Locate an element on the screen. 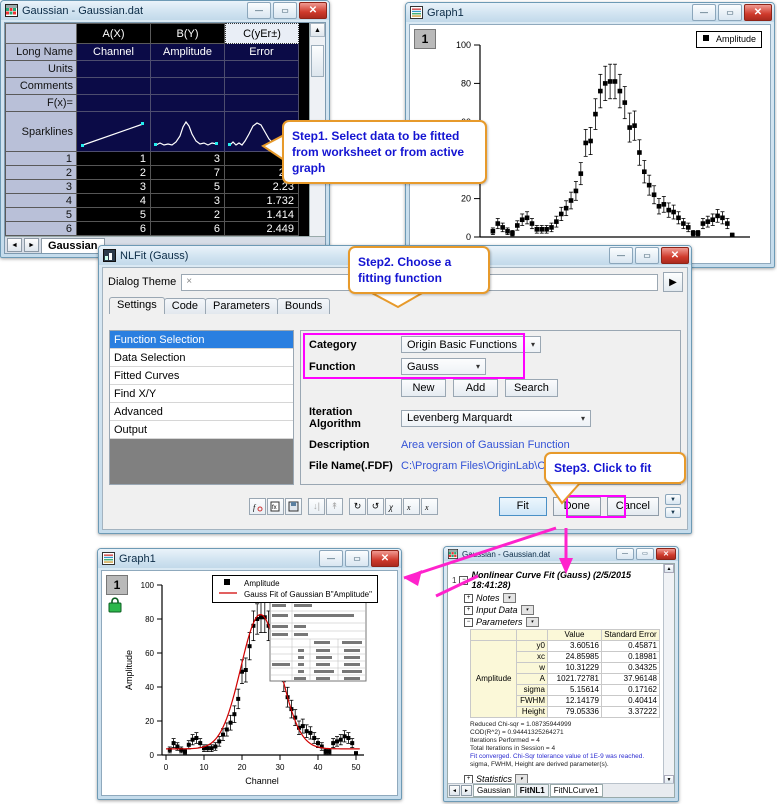  scroll-thumb is located at coordinates (317, 61).